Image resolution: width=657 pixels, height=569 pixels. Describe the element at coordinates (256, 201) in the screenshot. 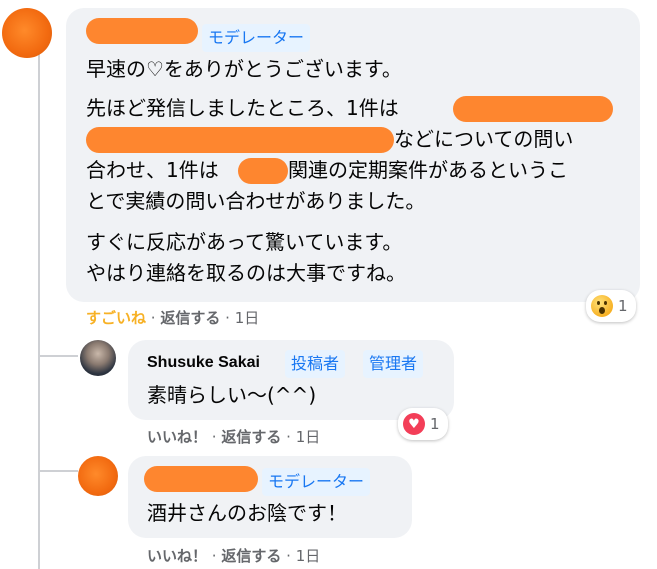

I see `comment-text: とで実績の問い合わせがありました。` at that location.